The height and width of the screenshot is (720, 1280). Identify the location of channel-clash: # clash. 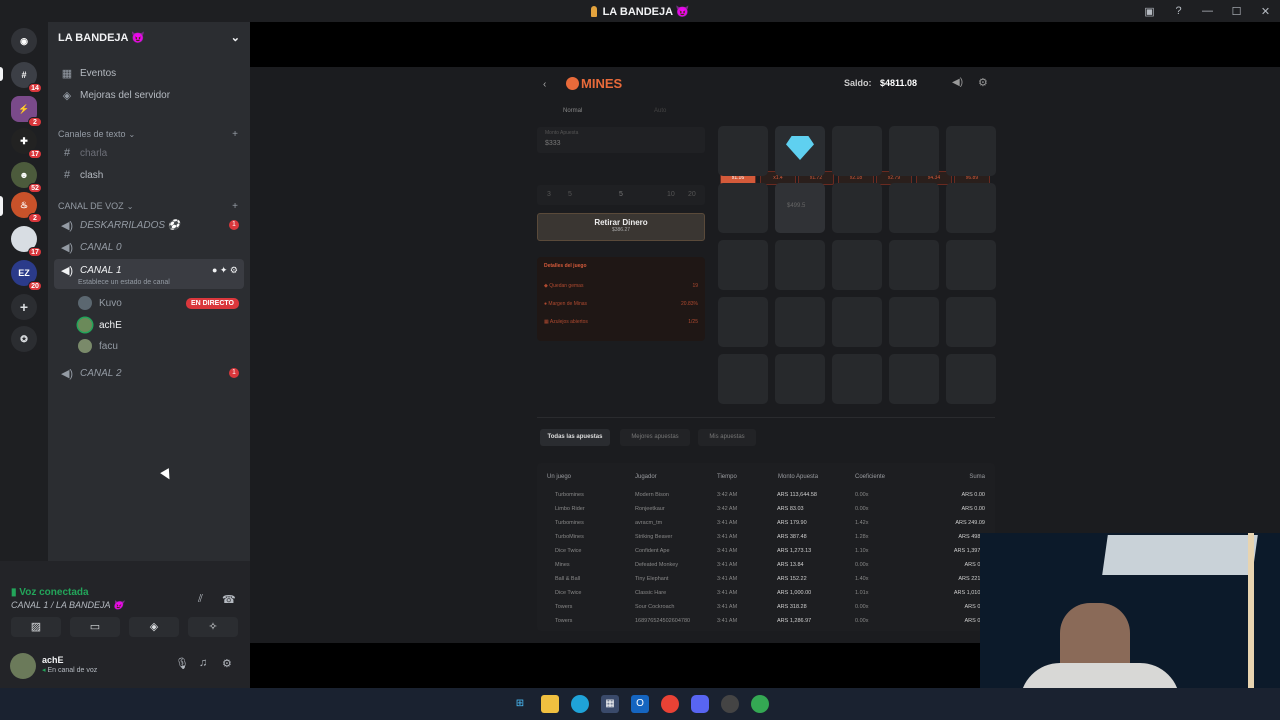
(149, 175).